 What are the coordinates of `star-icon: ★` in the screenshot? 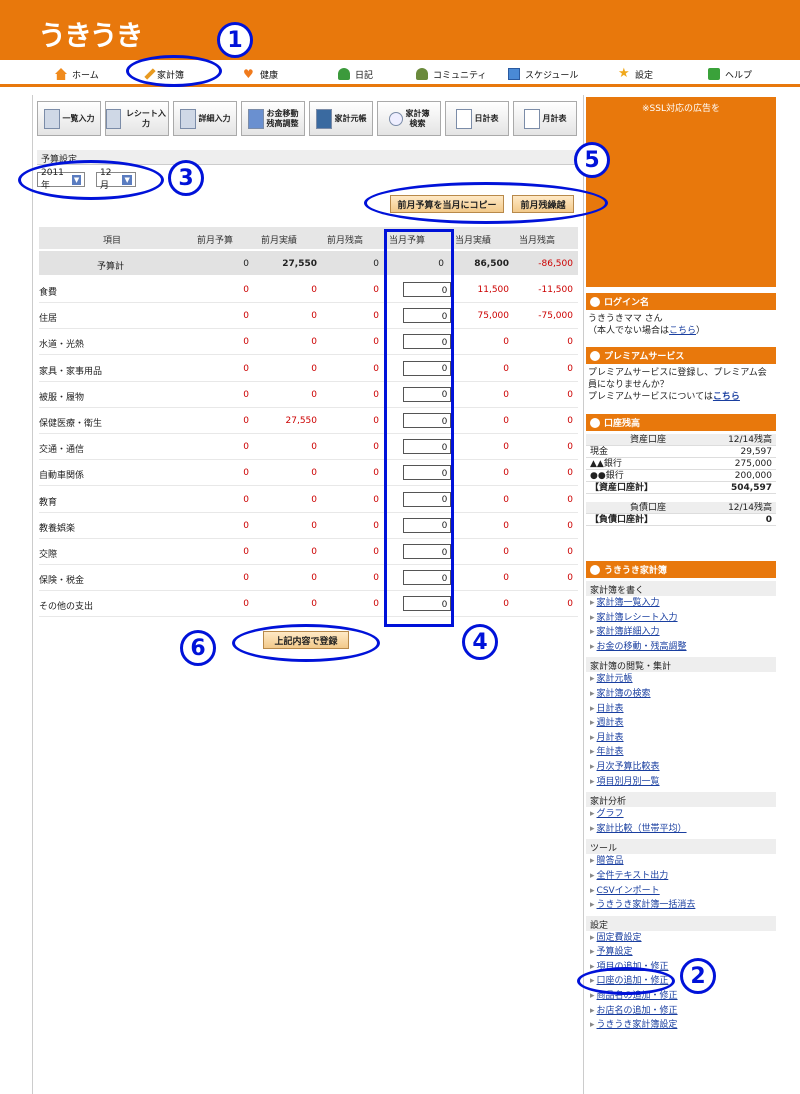 It's located at (624, 73).